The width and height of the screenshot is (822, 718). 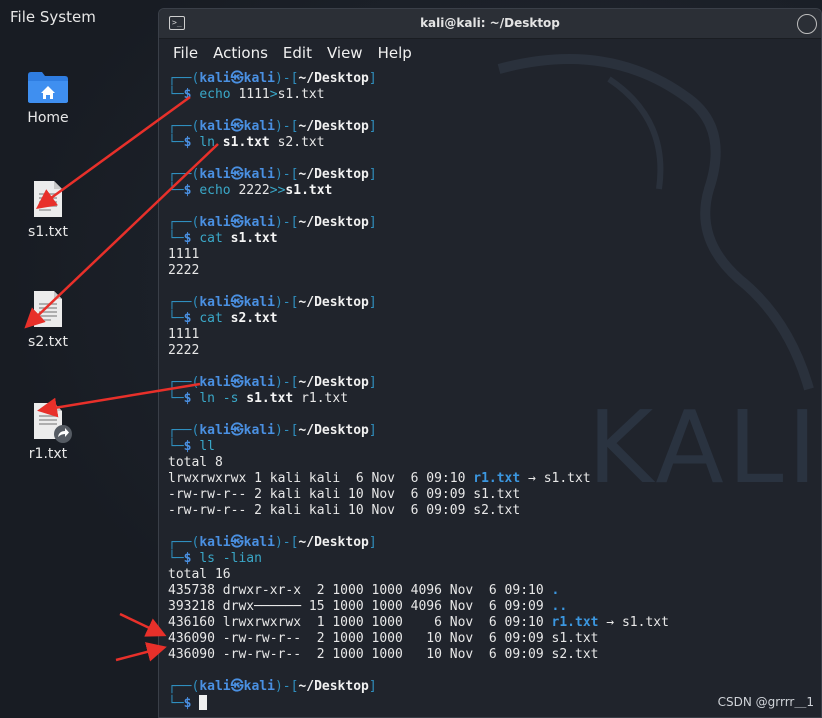 What do you see at coordinates (48, 199) in the screenshot?
I see `text-file-icon` at bounding box center [48, 199].